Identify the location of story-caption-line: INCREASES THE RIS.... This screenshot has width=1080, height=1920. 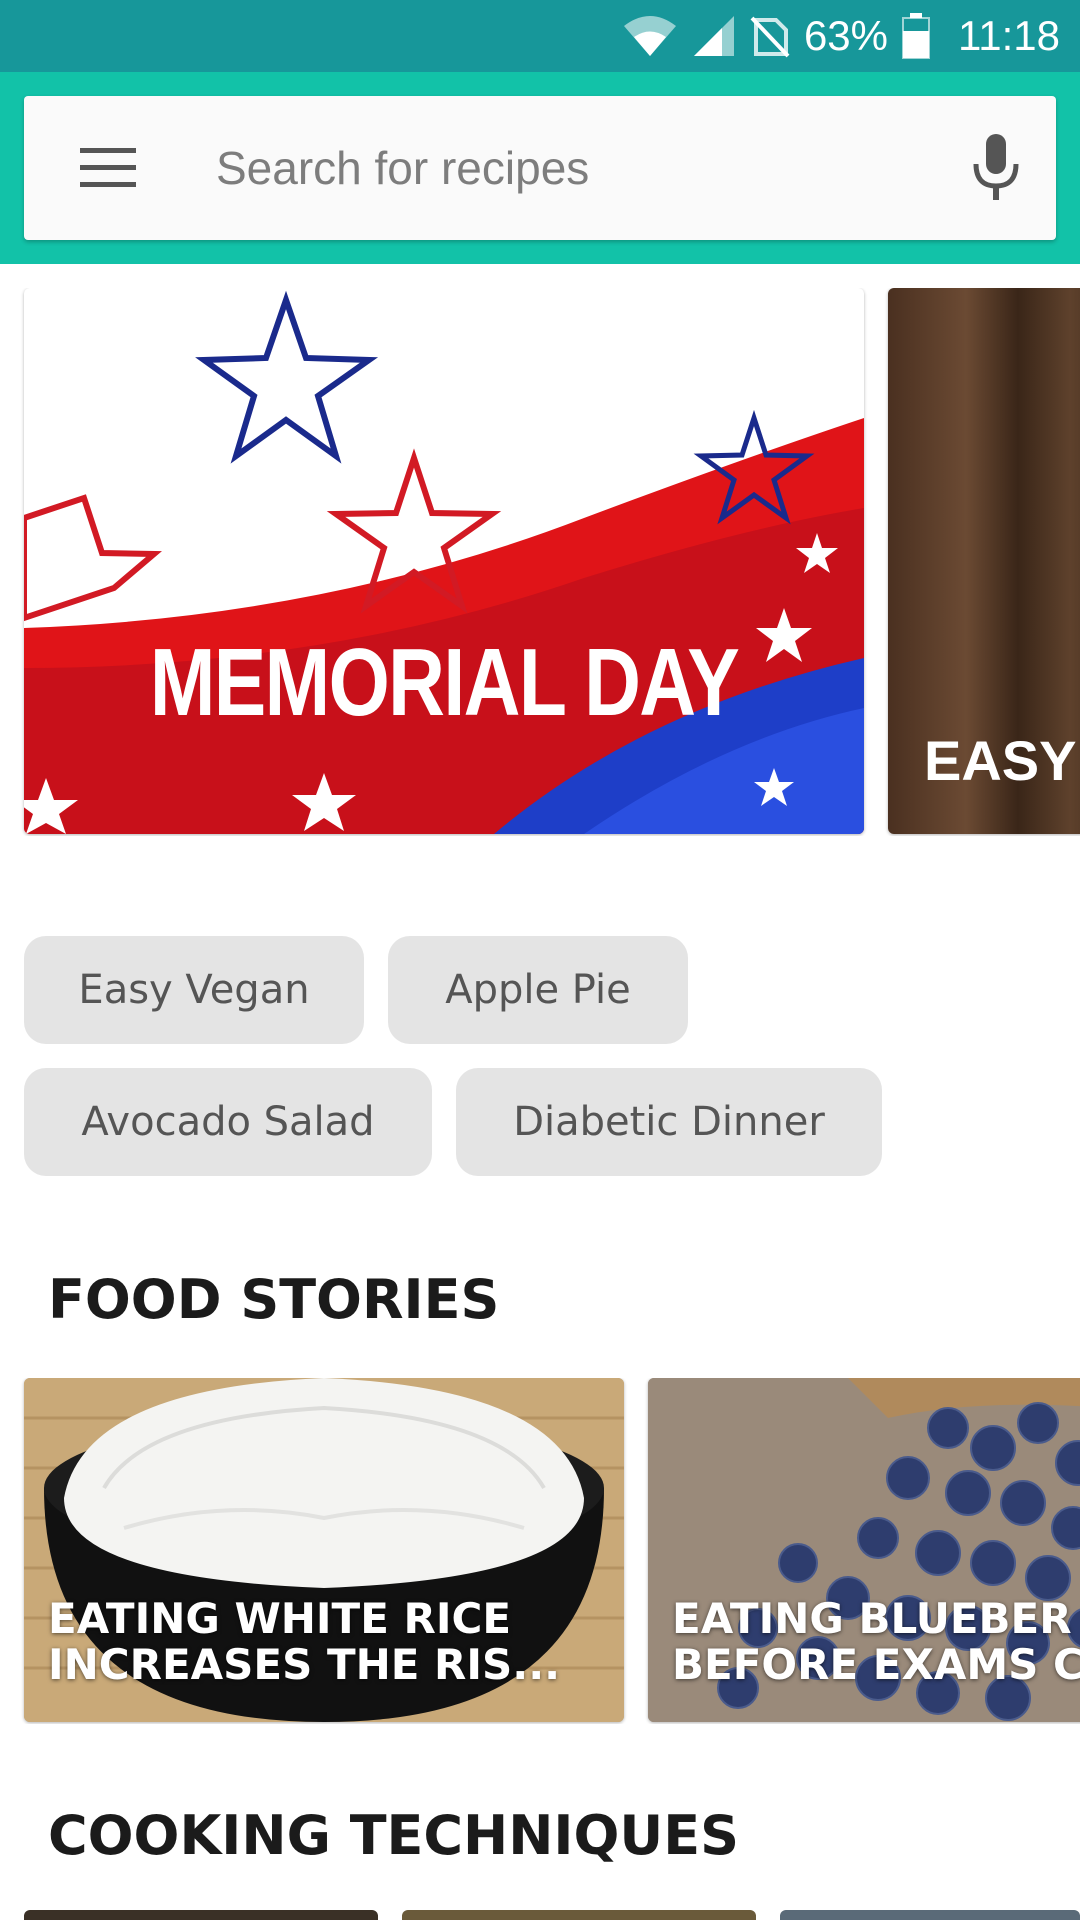
(304, 1664).